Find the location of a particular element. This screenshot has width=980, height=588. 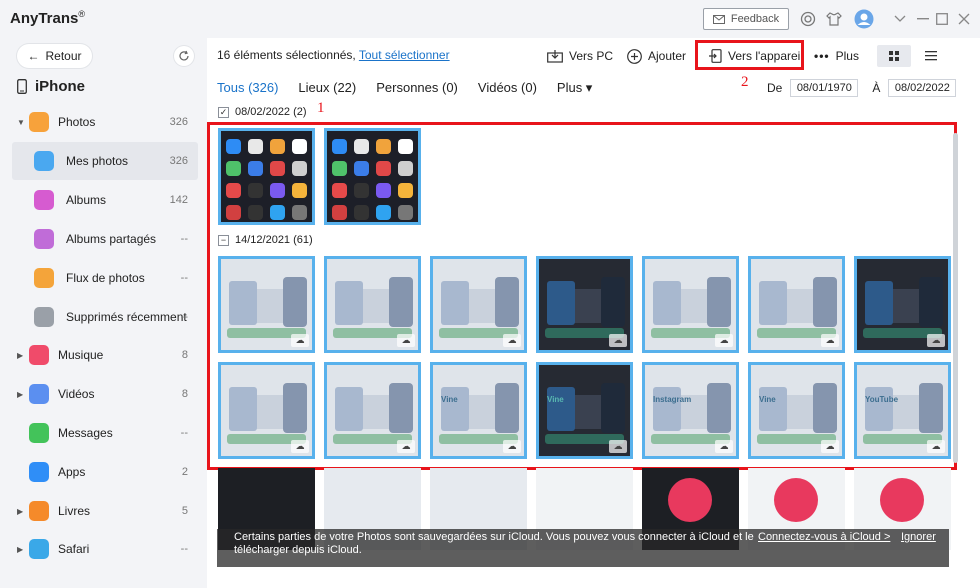

date-from-field: 08/01/1970 is located at coordinates (824, 88).